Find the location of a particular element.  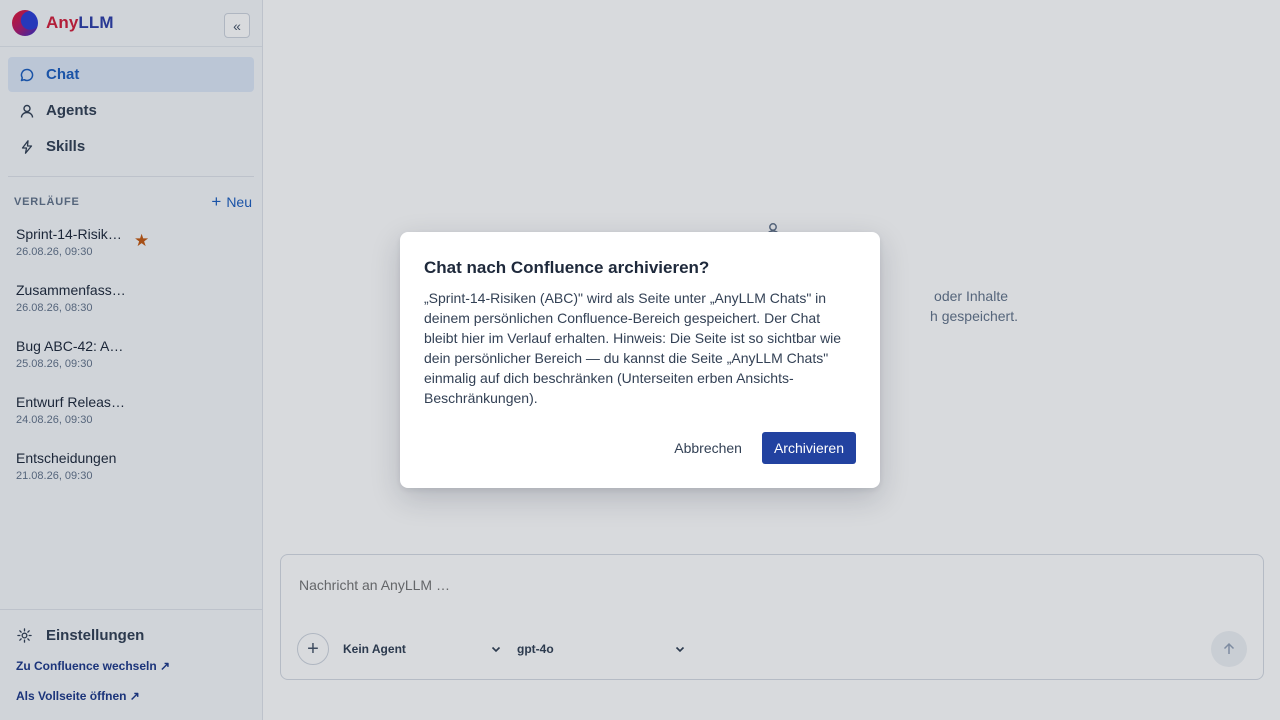

cancel-button: Abbrechen is located at coordinates (708, 448).